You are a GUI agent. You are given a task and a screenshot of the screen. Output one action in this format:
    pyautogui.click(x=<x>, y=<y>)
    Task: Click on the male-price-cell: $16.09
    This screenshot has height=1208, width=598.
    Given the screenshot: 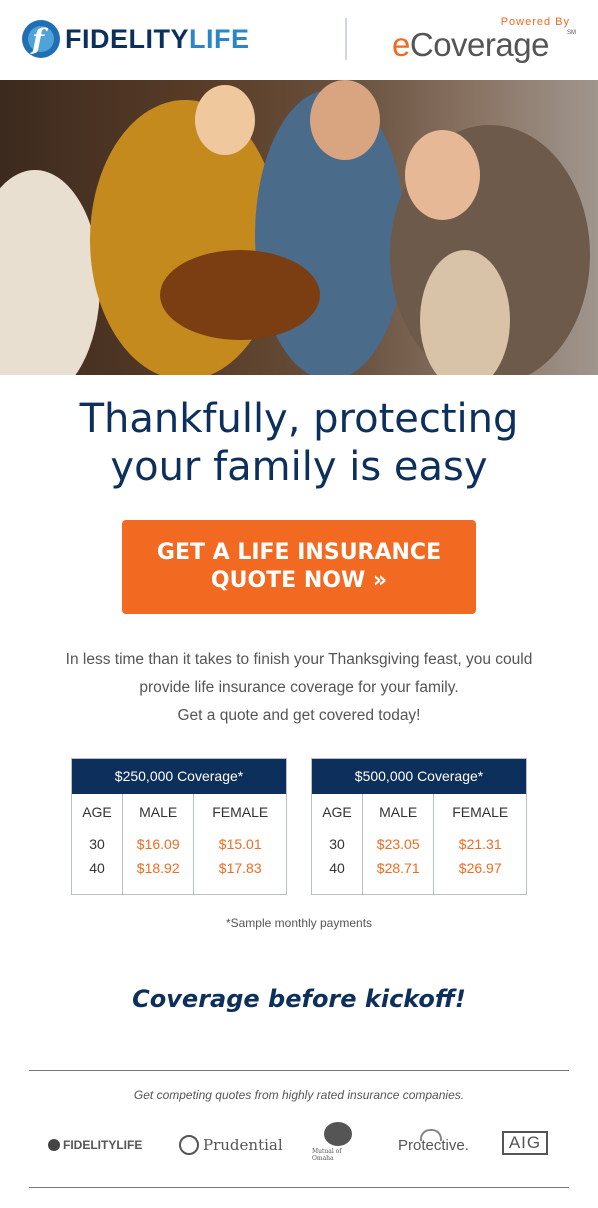 What is the action you would take?
    pyautogui.click(x=157, y=844)
    